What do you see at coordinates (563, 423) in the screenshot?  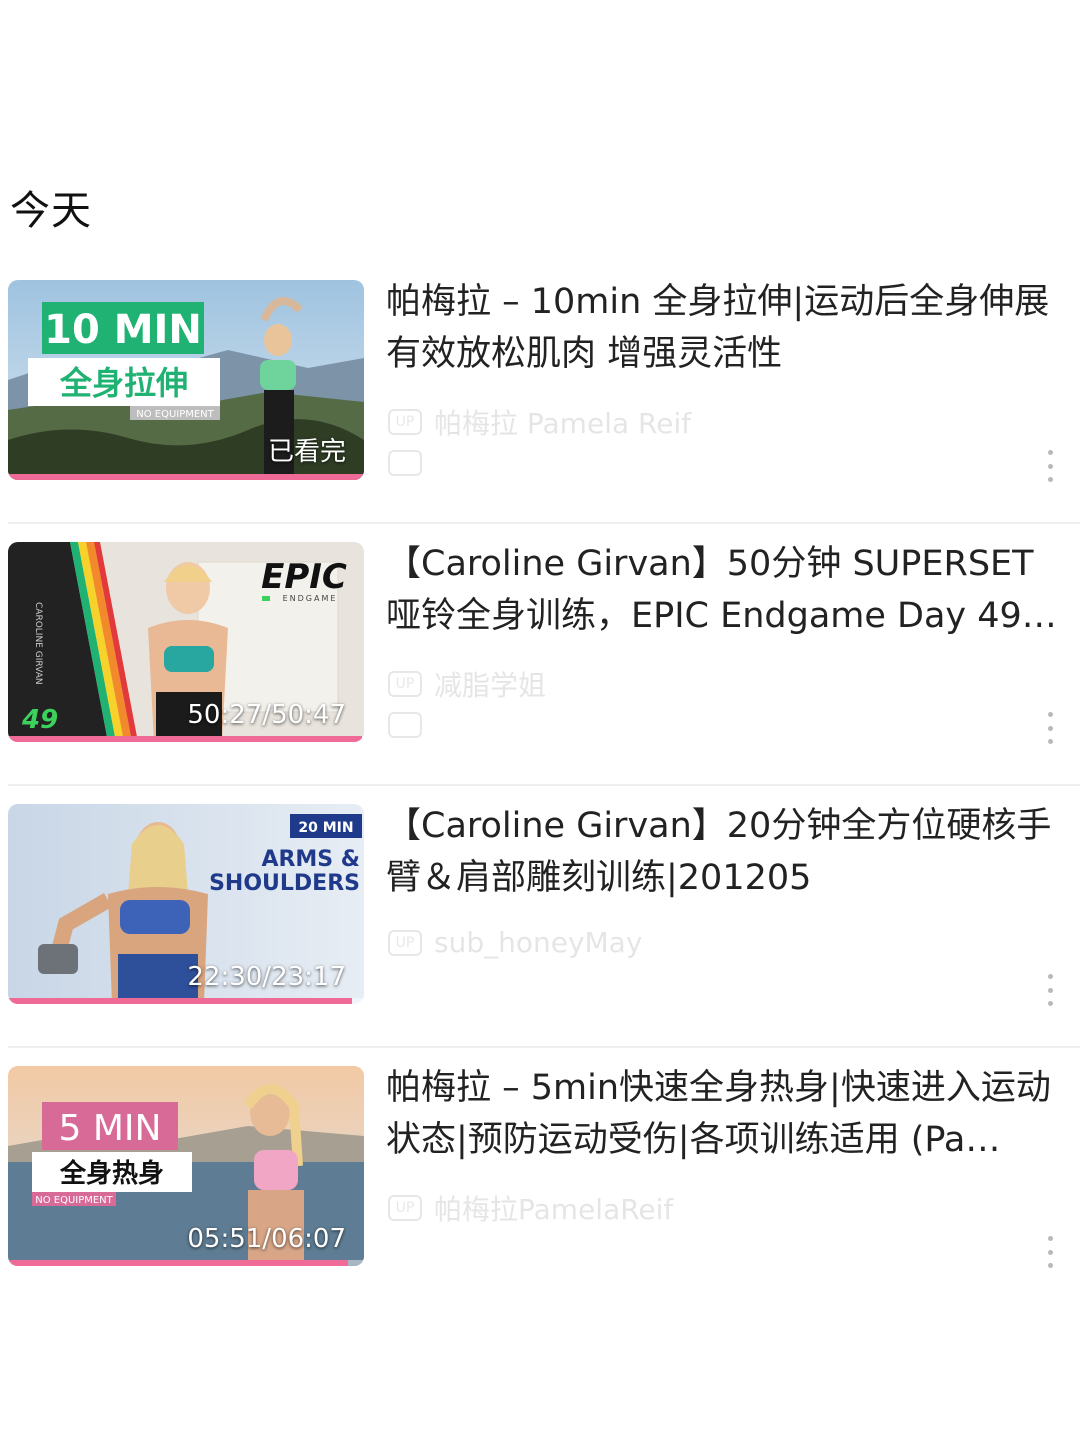 I see `uploader-name: 帕梅拉 Pamela Reif` at bounding box center [563, 423].